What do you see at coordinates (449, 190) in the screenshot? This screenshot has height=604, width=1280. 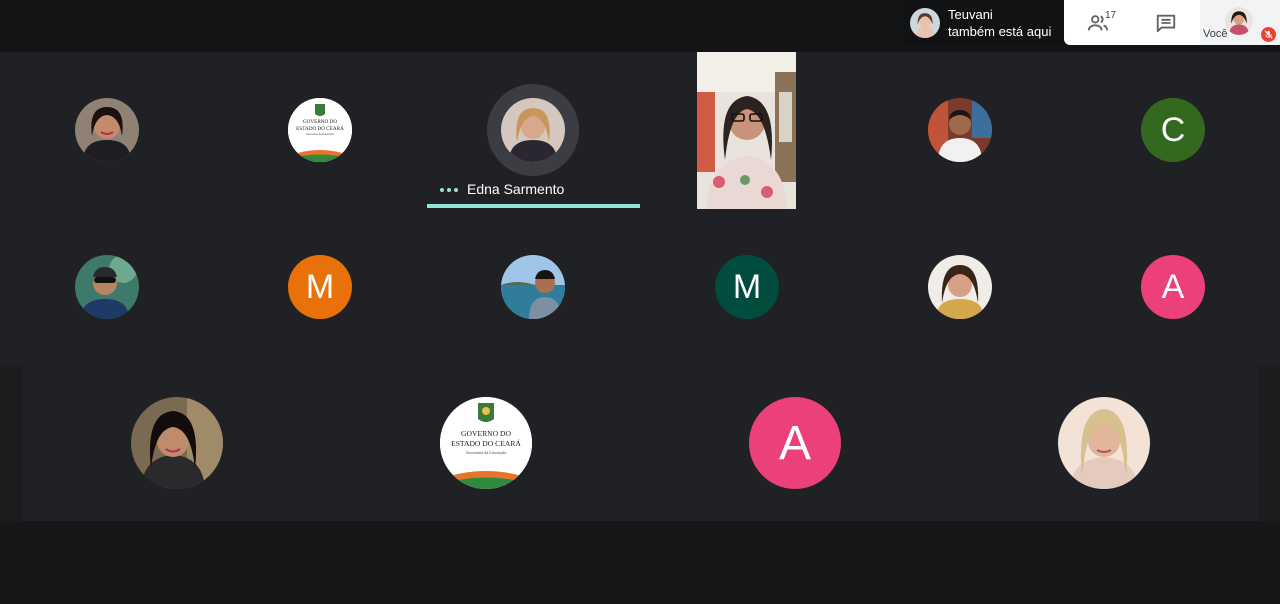 I see `speaking-indicator-icon` at bounding box center [449, 190].